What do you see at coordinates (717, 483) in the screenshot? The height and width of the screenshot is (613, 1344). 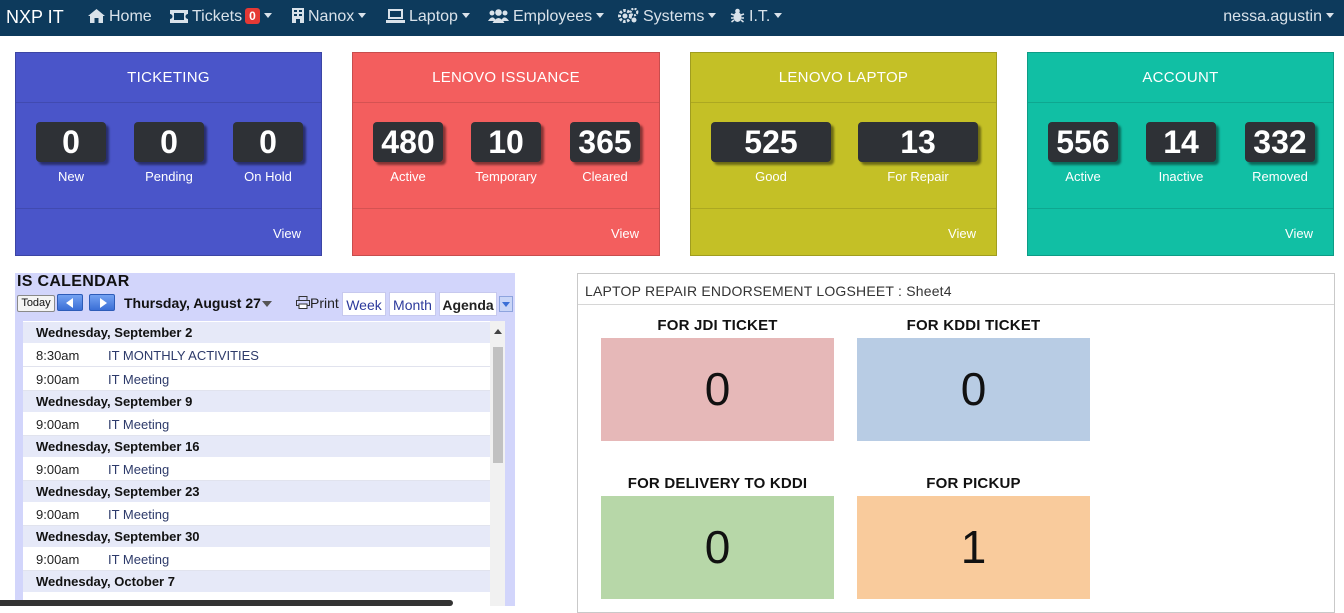 I see `box-label-delivery: FOR DELIVERY TO KDDI` at bounding box center [717, 483].